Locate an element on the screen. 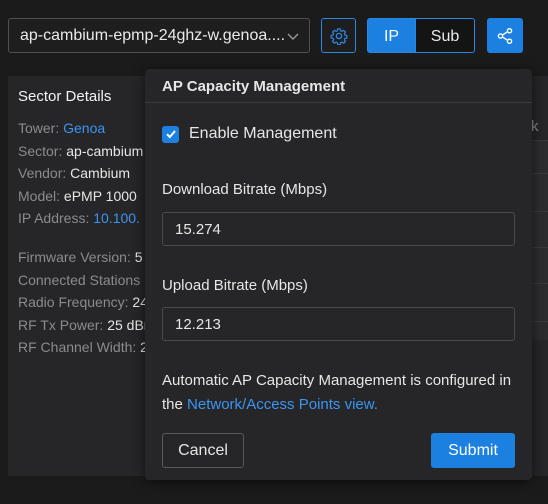  upload-bitrate-label: Upload Bitrate (Mbps) is located at coordinates (235, 285).